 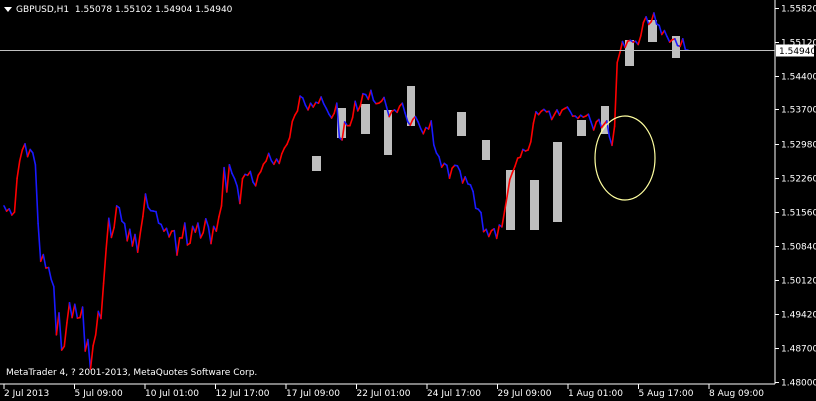 What do you see at coordinates (214, 10) in the screenshot?
I see `close-value: 1.54940` at bounding box center [214, 10].